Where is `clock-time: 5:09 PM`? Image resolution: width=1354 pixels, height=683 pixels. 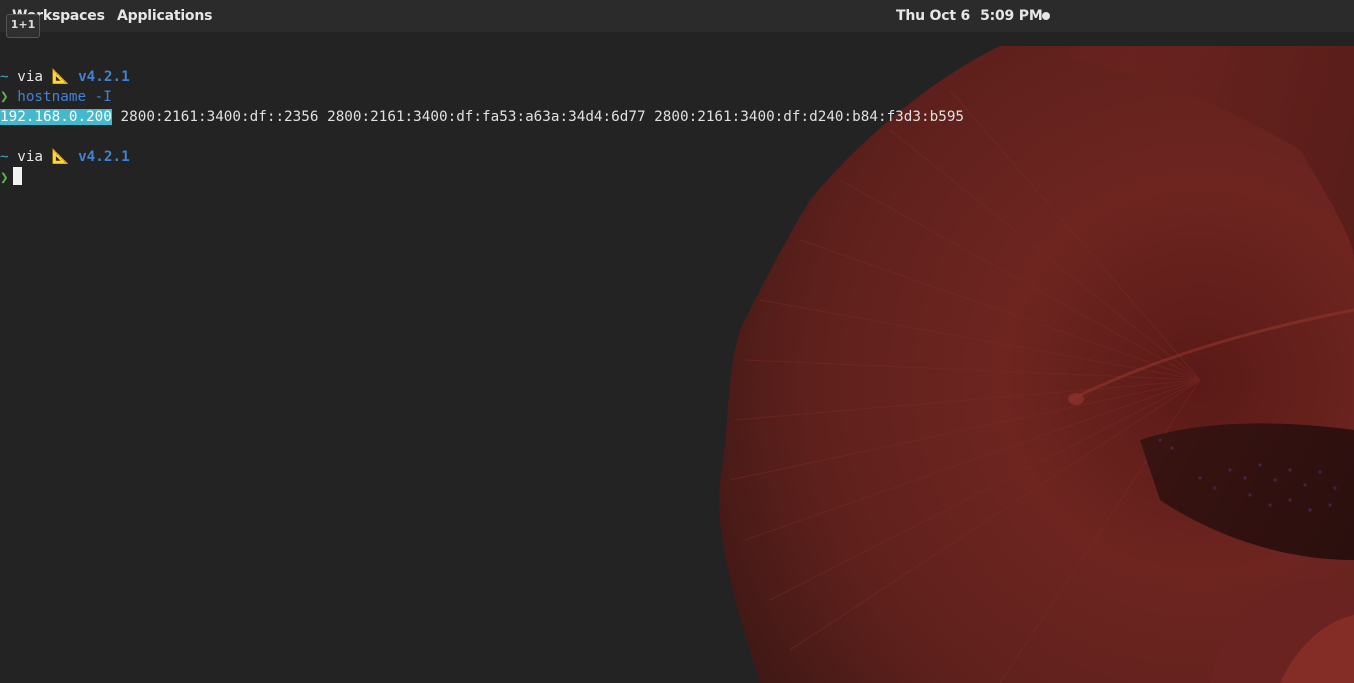 clock-time: 5:09 PM is located at coordinates (1011, 16).